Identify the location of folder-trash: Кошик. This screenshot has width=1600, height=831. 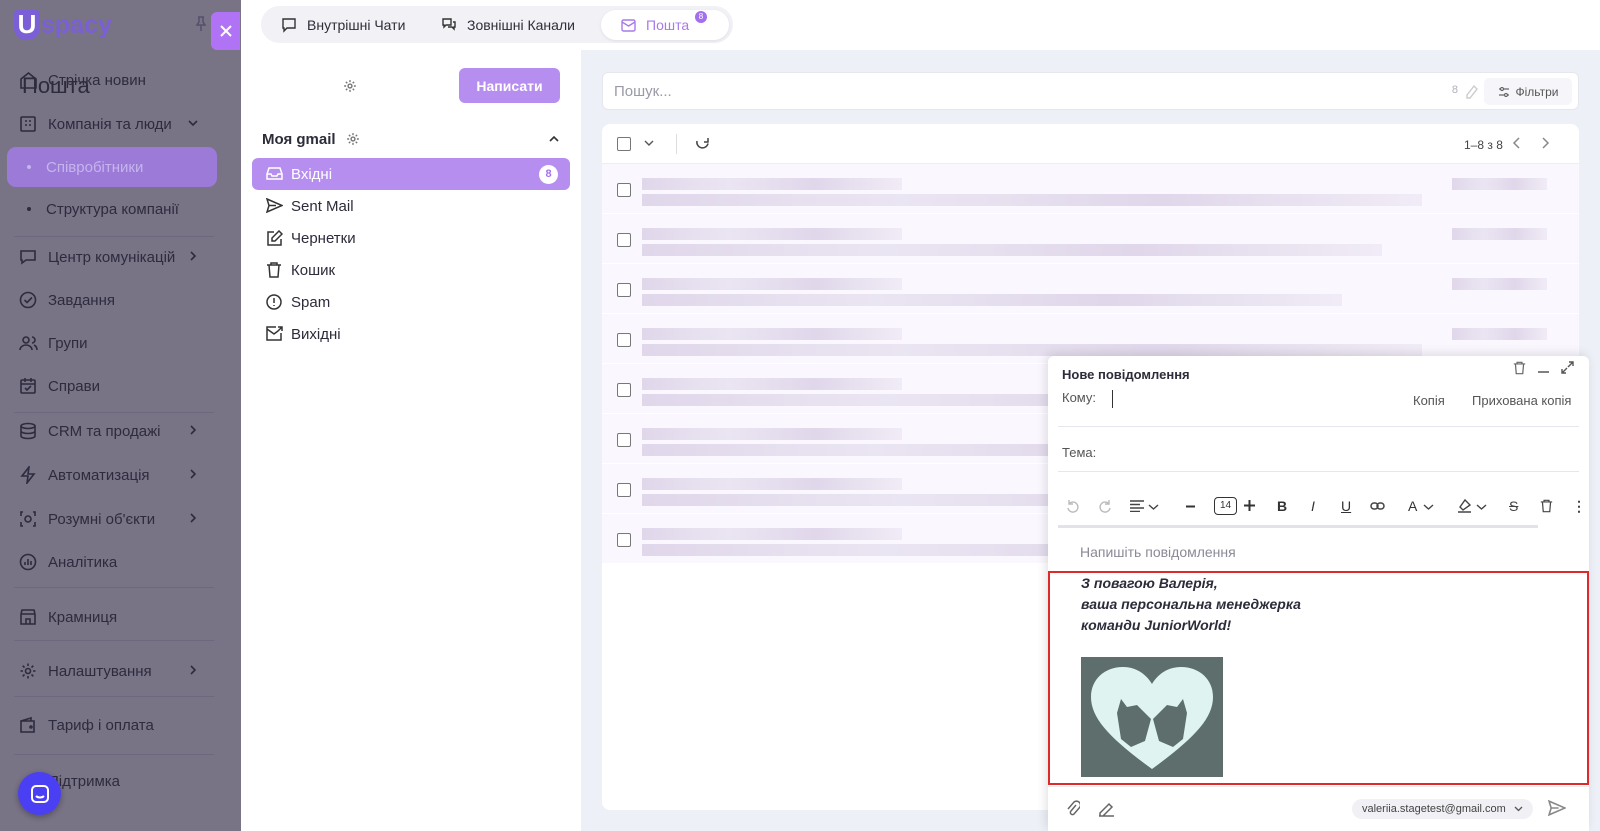
(411, 270).